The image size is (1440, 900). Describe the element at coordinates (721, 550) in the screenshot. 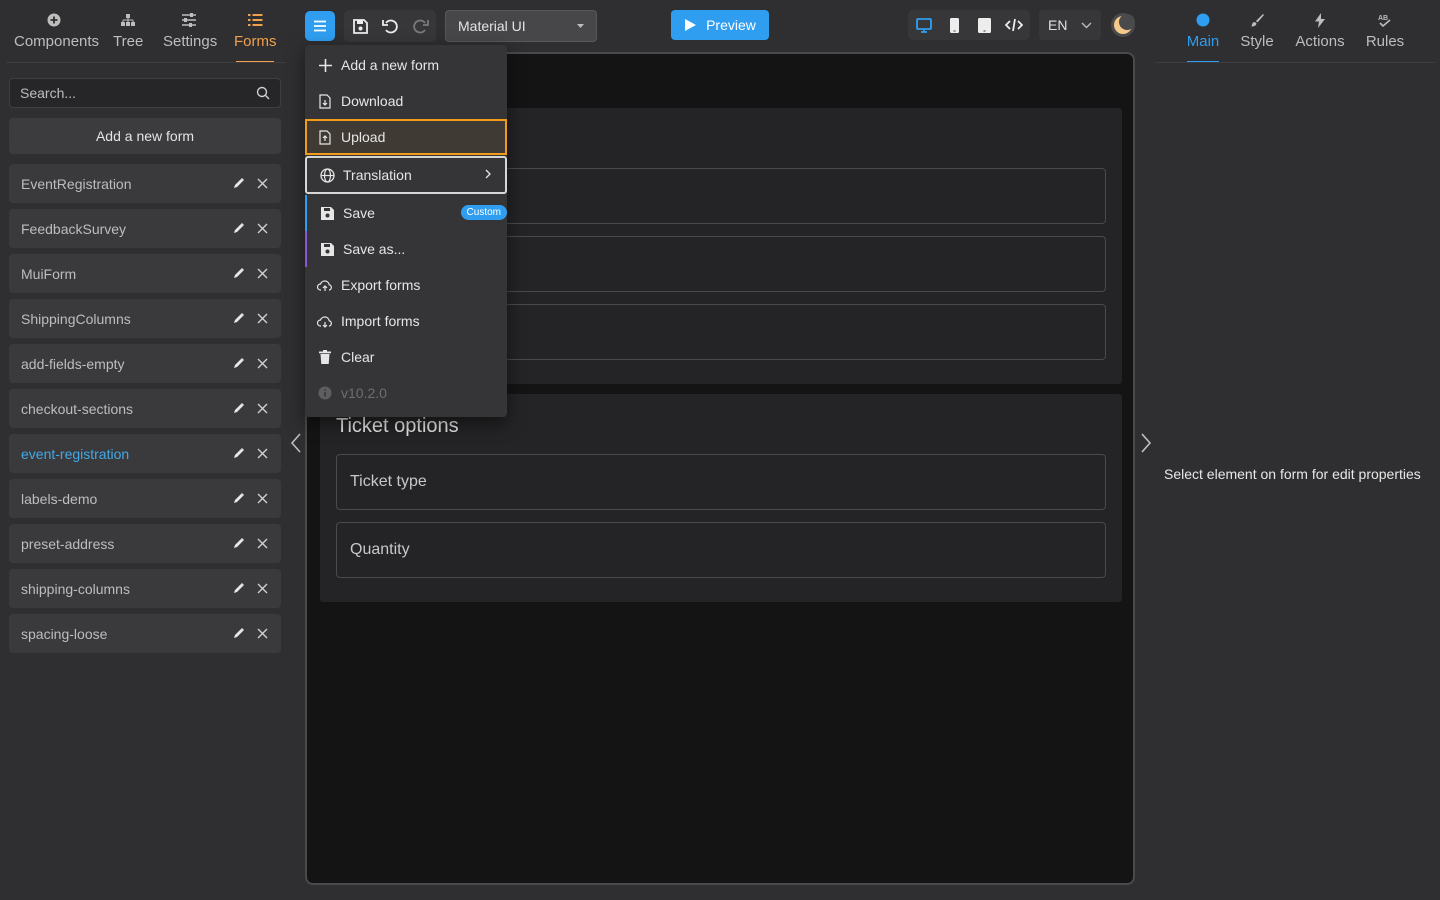

I see `quantity-field: Quantity` at that location.